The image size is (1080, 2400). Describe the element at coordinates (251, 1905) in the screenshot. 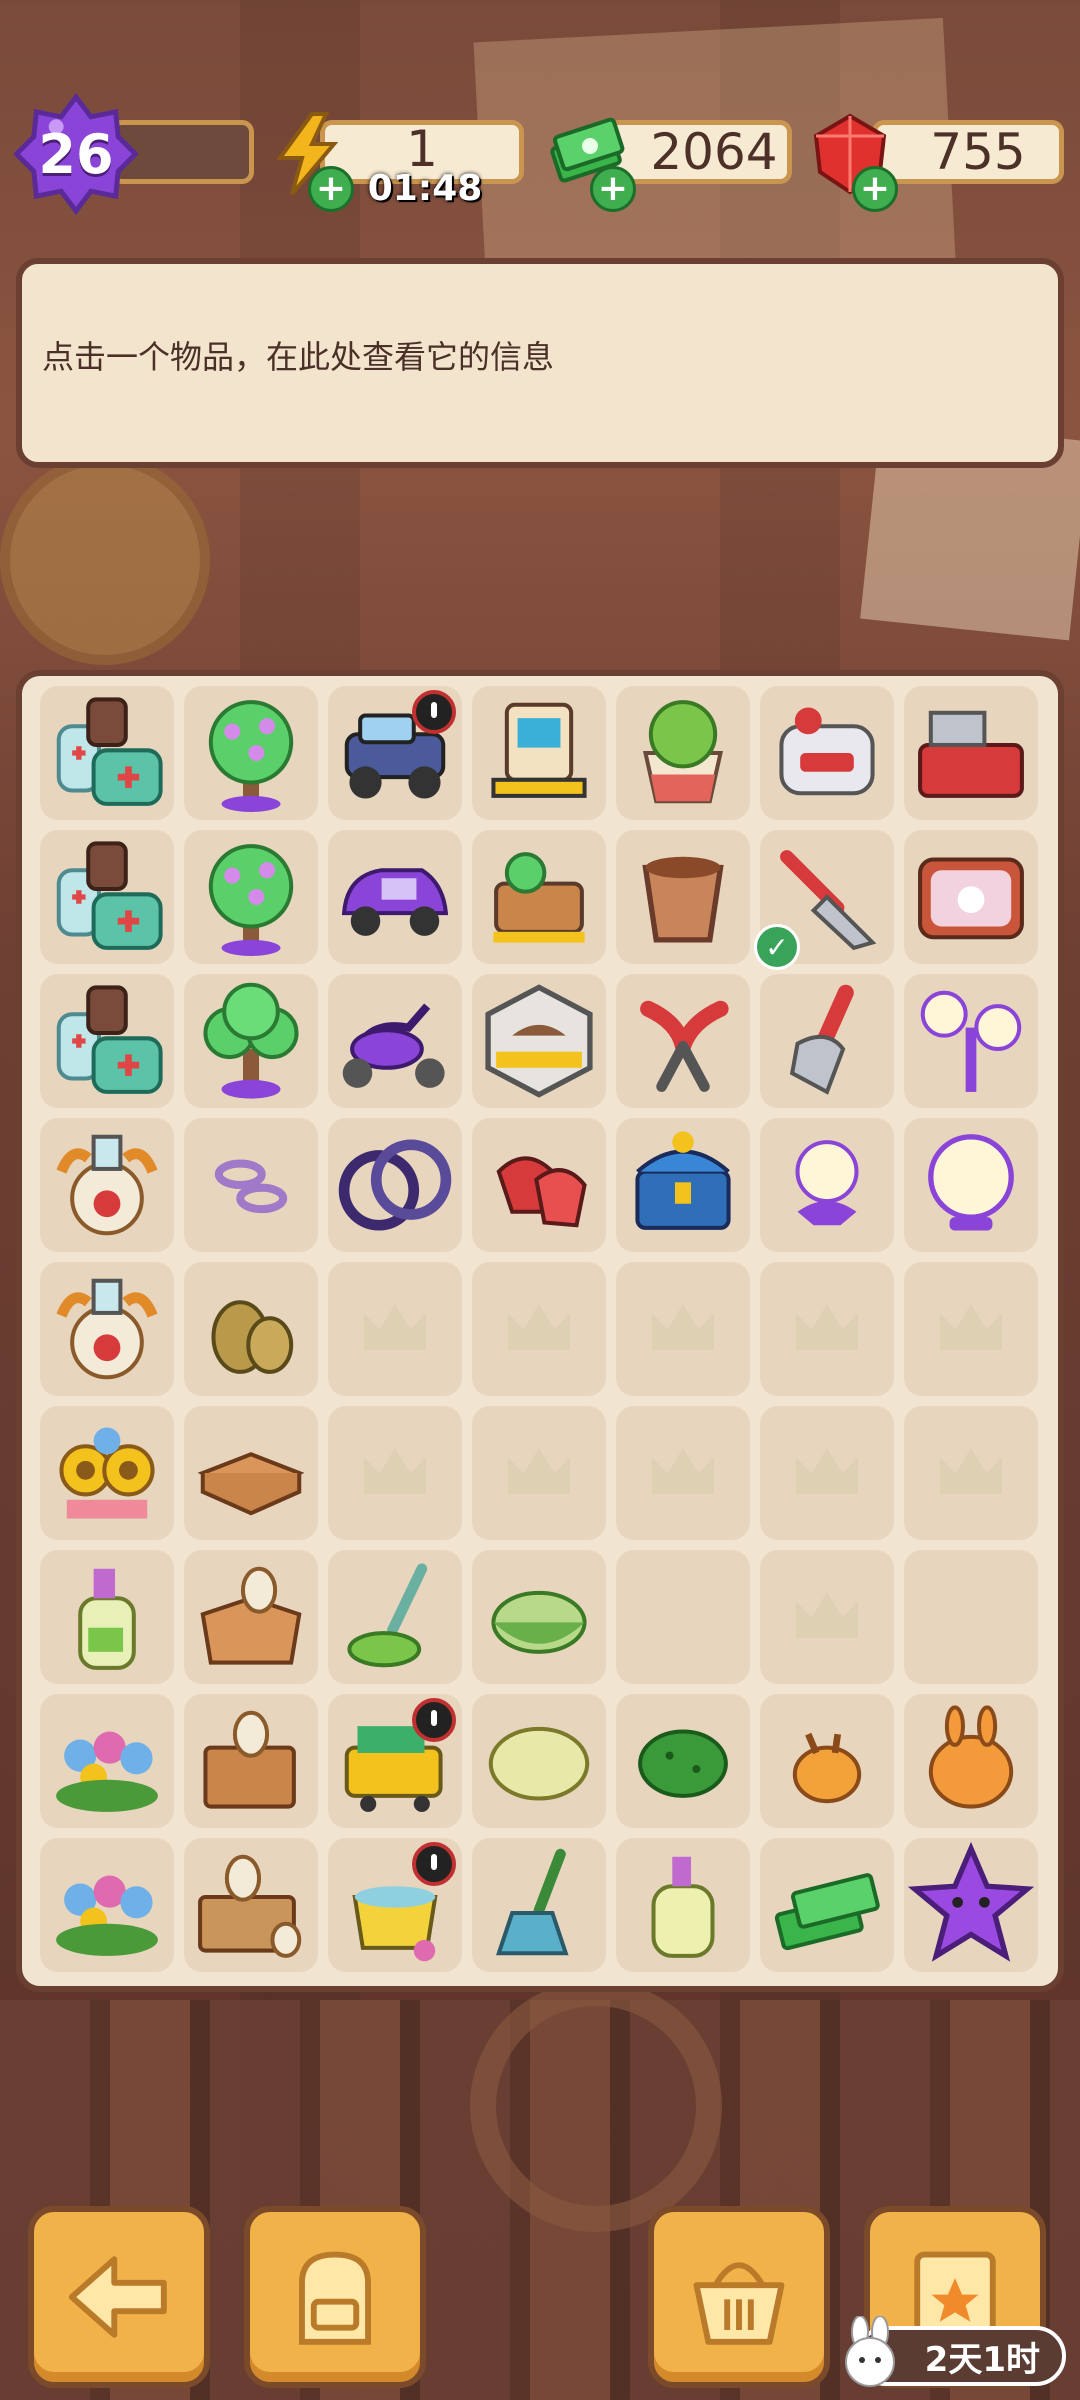

I see `crate-pottery-icon` at that location.